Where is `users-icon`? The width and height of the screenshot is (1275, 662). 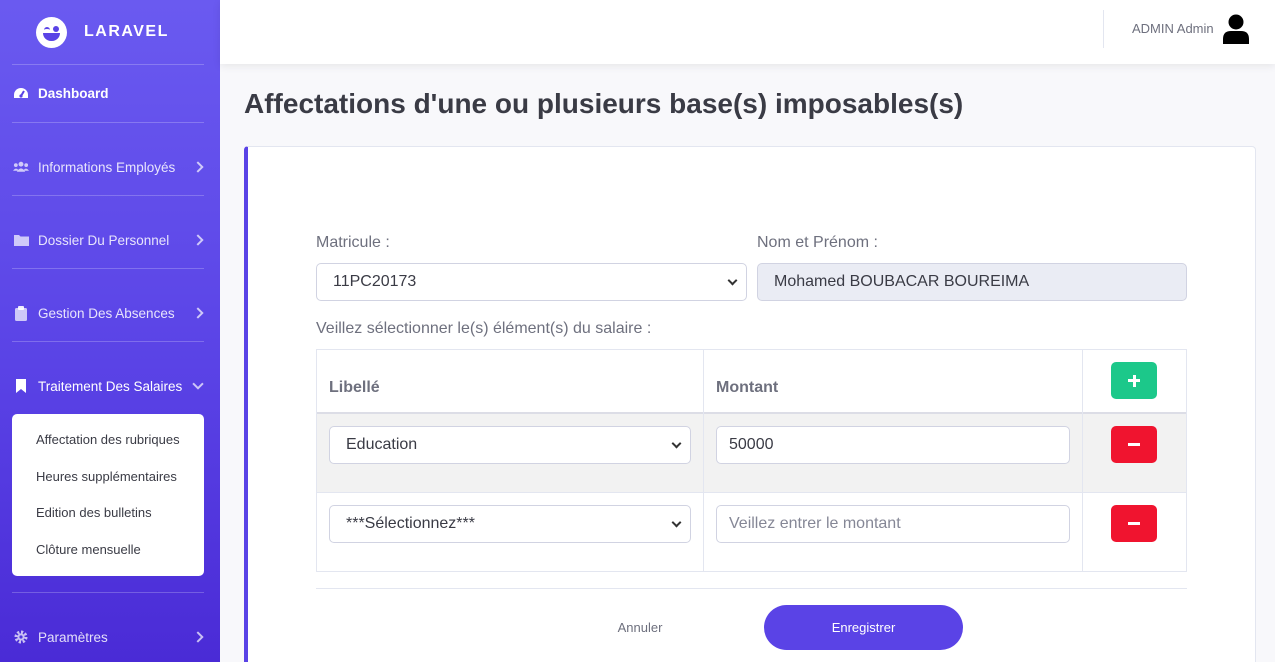
users-icon is located at coordinates (21, 167).